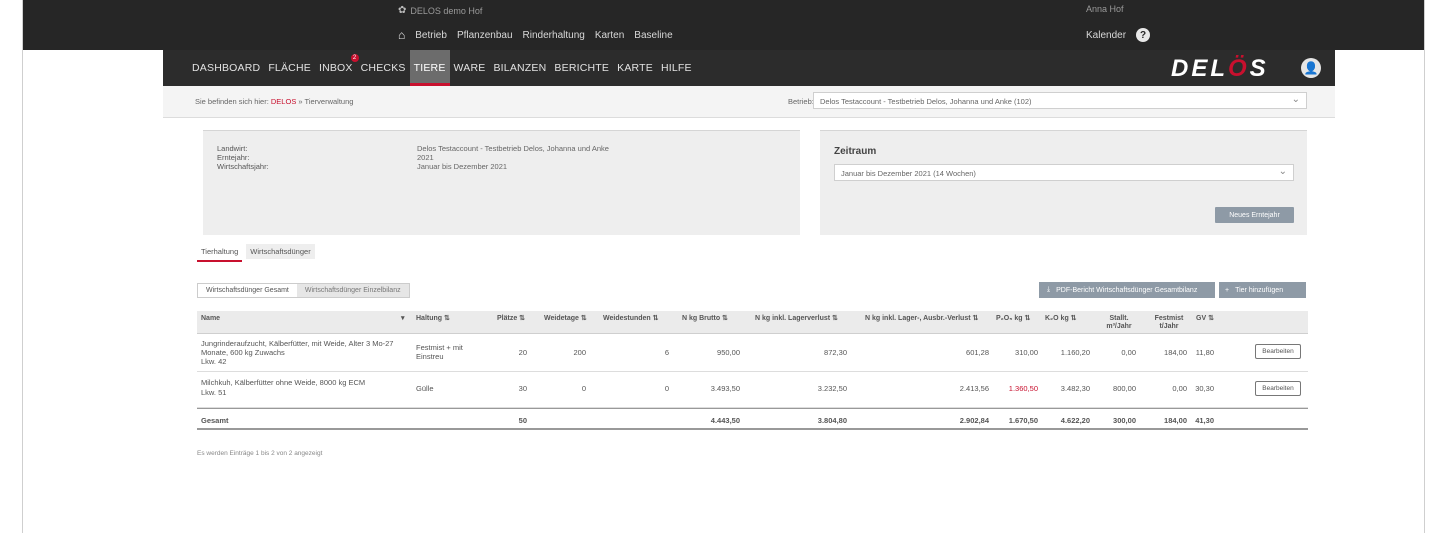  Describe the element at coordinates (1175, 352) in the screenshot. I see `cell-festmist: 184,00` at that location.